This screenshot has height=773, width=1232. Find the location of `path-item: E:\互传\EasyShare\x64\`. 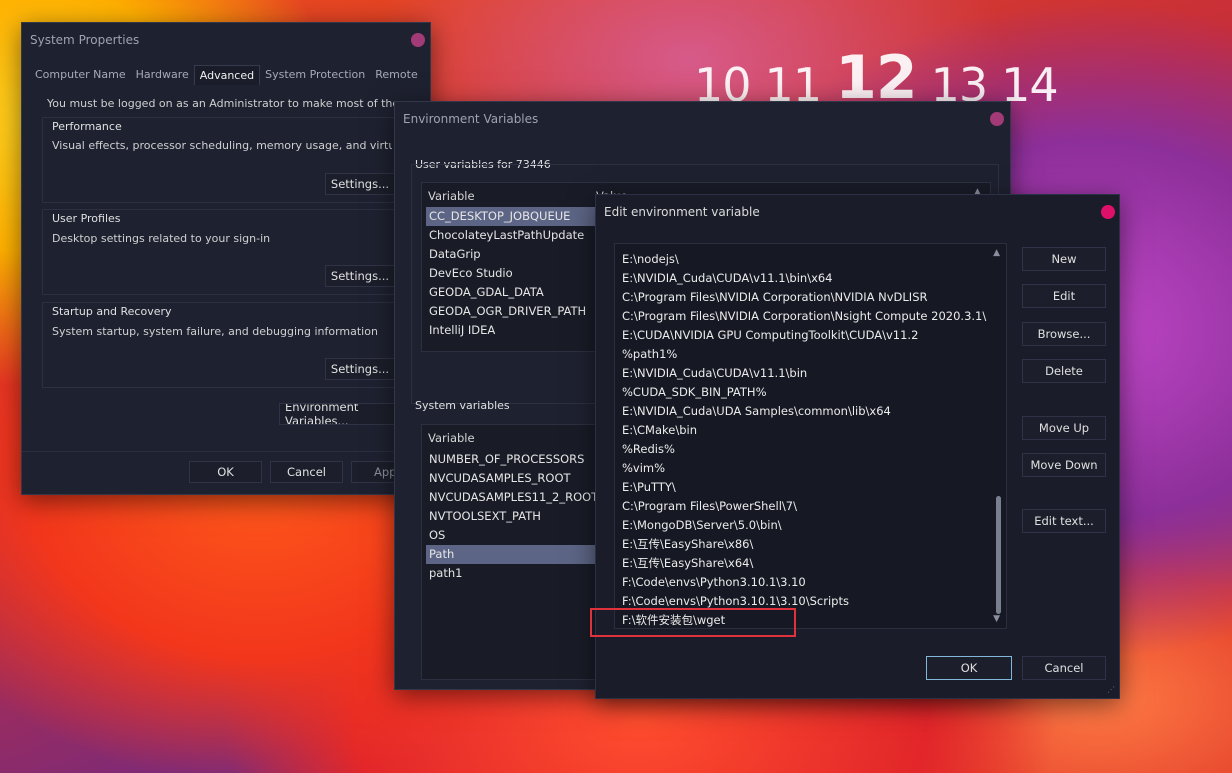

path-item: E:\互传\EasyShare\x64\ is located at coordinates (687, 563).